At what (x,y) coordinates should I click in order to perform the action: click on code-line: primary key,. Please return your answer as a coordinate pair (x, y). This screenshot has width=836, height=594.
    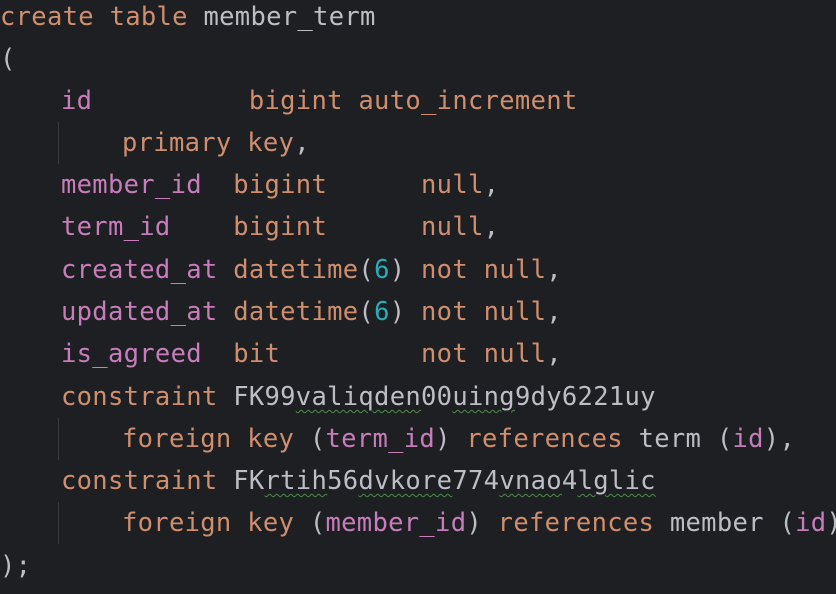
    Looking at the image, I should click on (216, 143).